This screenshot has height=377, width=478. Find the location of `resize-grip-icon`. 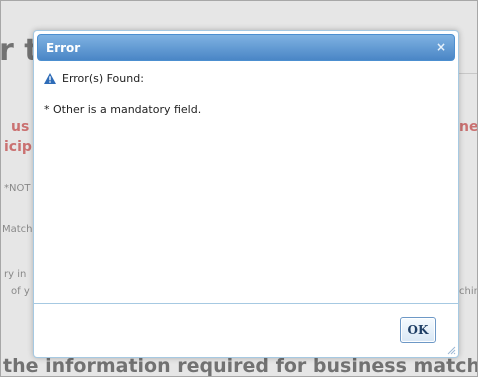

resize-grip-icon is located at coordinates (451, 350).